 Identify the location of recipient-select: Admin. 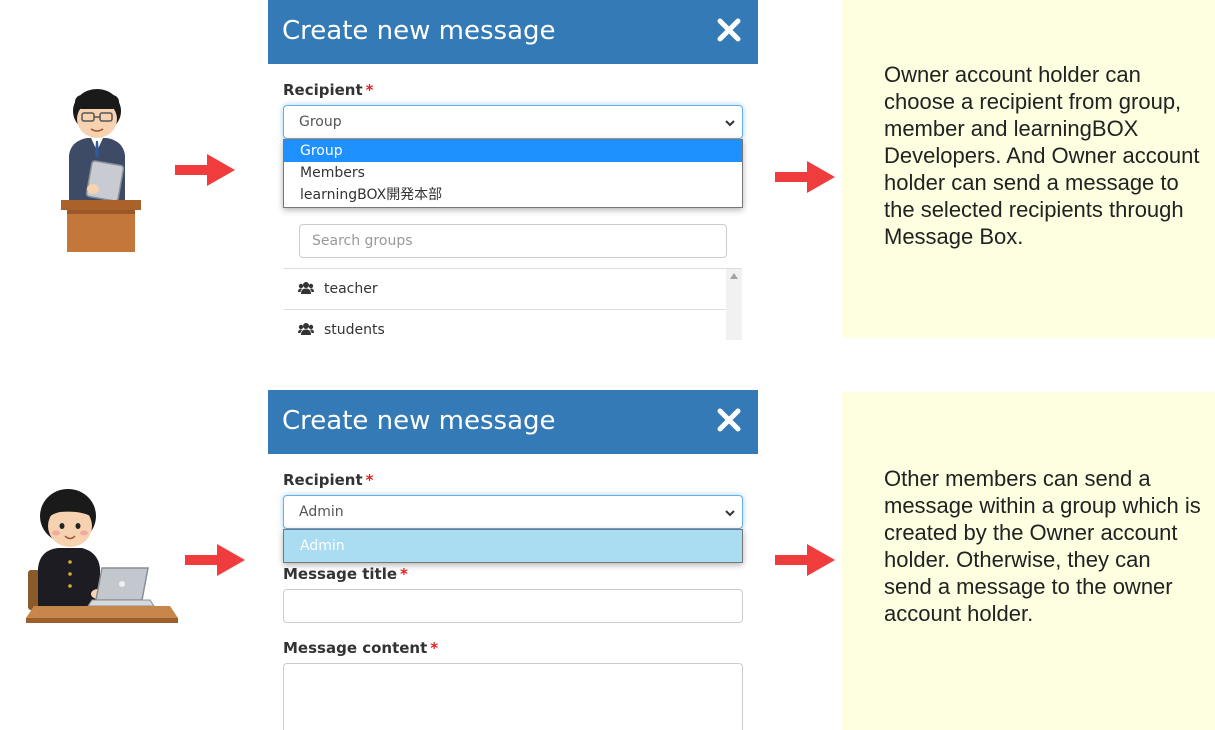
(513, 512).